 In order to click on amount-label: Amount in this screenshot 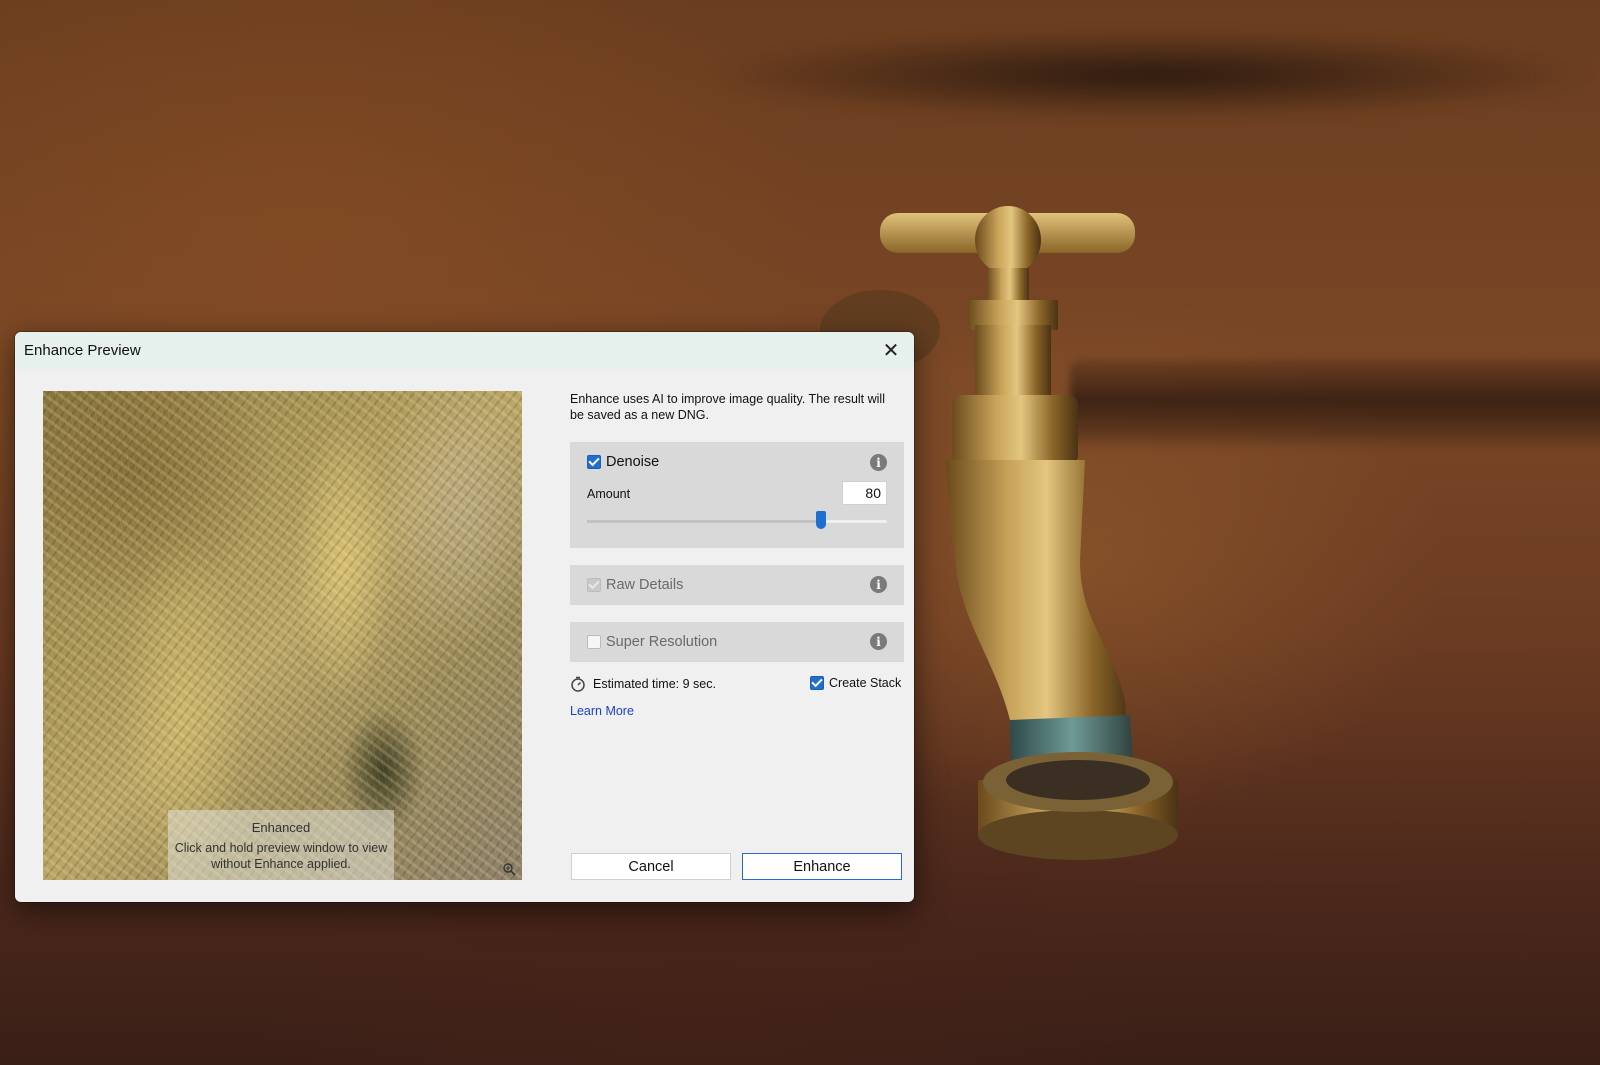, I will do `click(609, 494)`.